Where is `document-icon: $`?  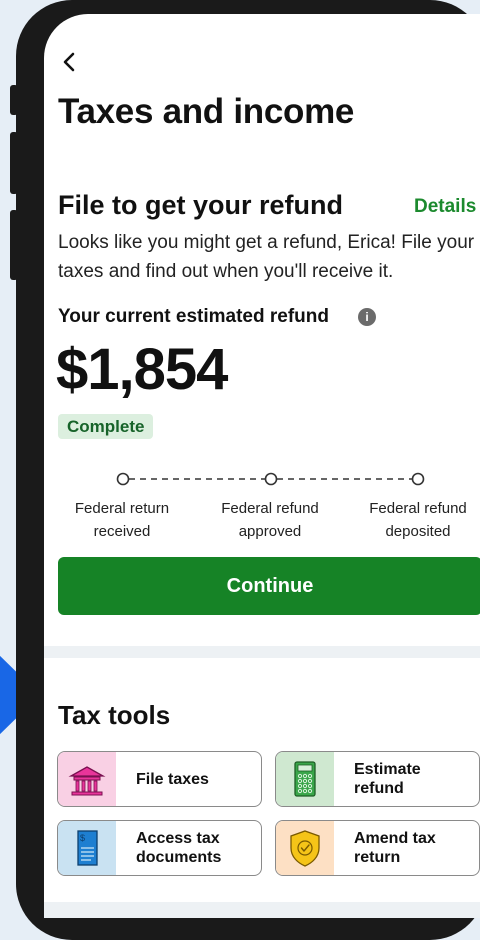
document-icon: $ is located at coordinates (87, 848).